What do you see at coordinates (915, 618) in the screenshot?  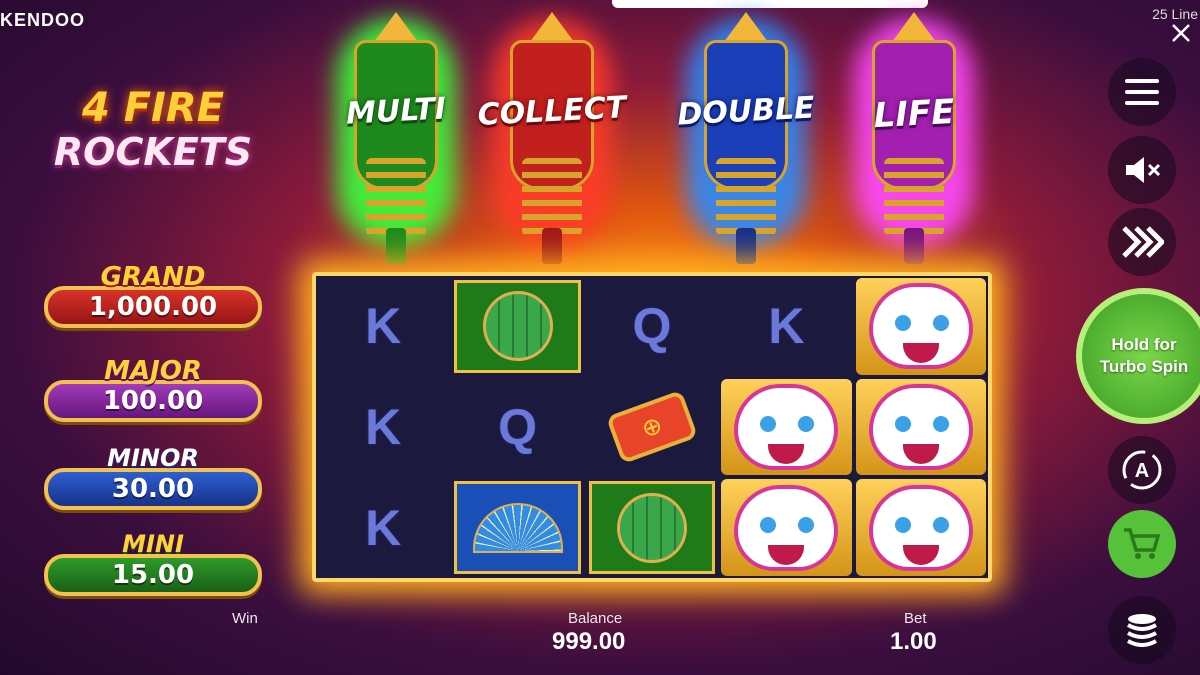 I see `bet-label: Bet` at bounding box center [915, 618].